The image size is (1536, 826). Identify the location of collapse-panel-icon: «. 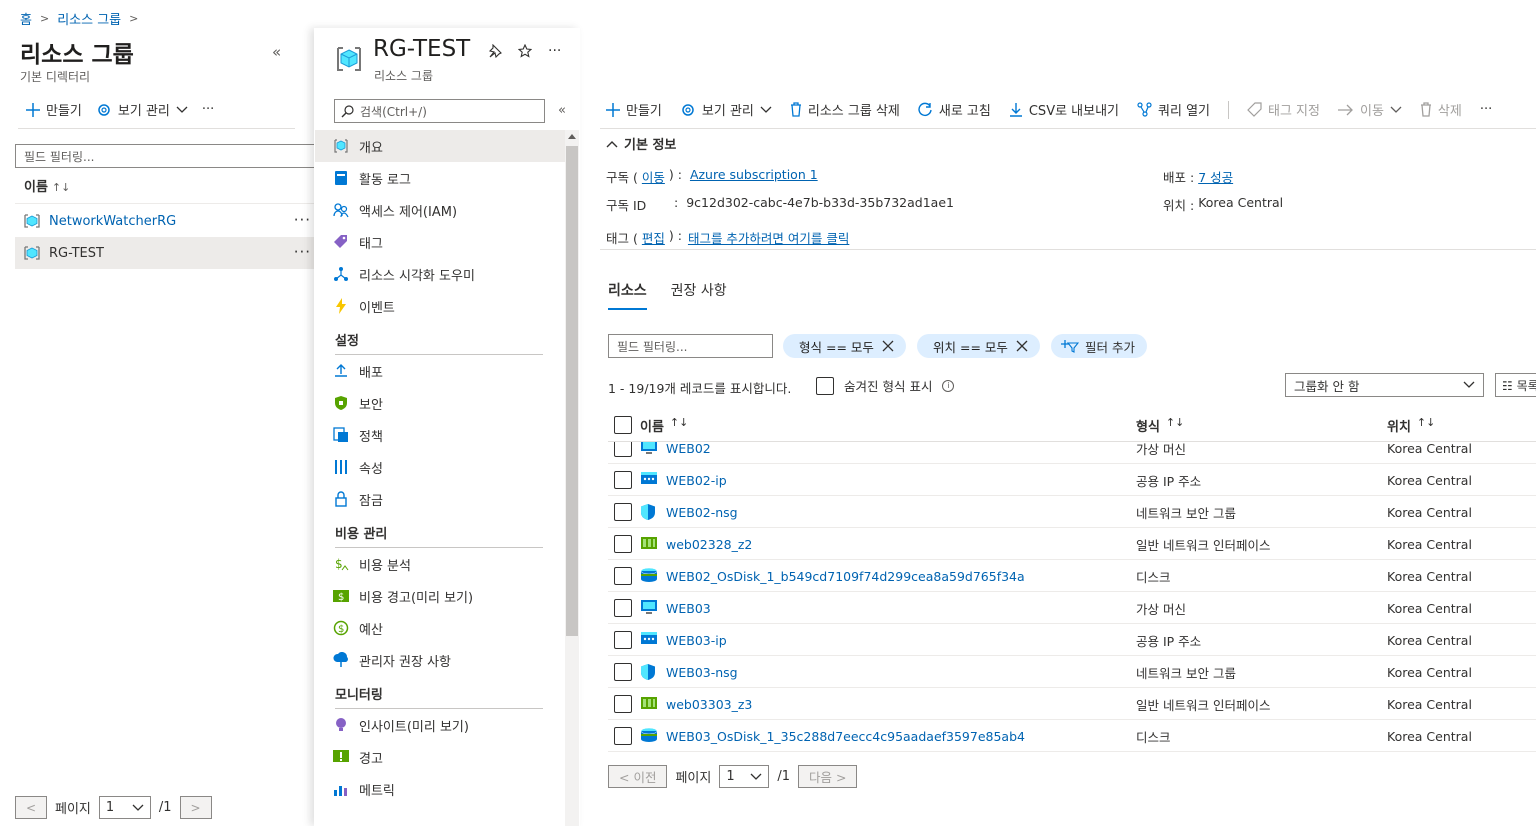
(276, 52).